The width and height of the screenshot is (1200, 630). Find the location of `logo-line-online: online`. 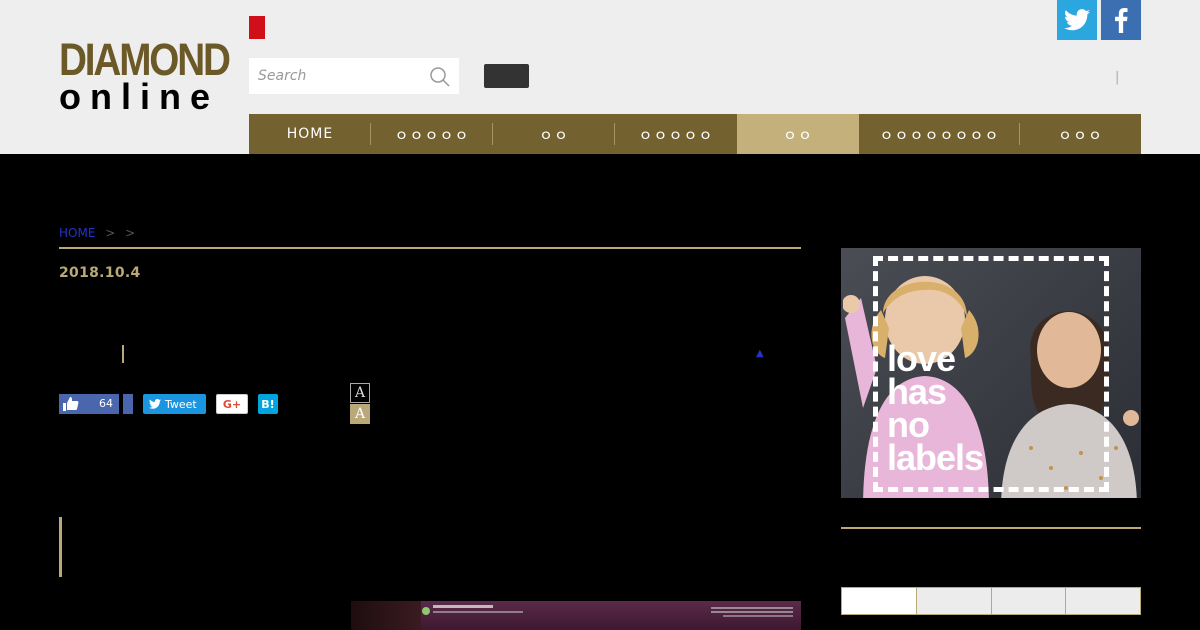

logo-line-online: online is located at coordinates (139, 96).